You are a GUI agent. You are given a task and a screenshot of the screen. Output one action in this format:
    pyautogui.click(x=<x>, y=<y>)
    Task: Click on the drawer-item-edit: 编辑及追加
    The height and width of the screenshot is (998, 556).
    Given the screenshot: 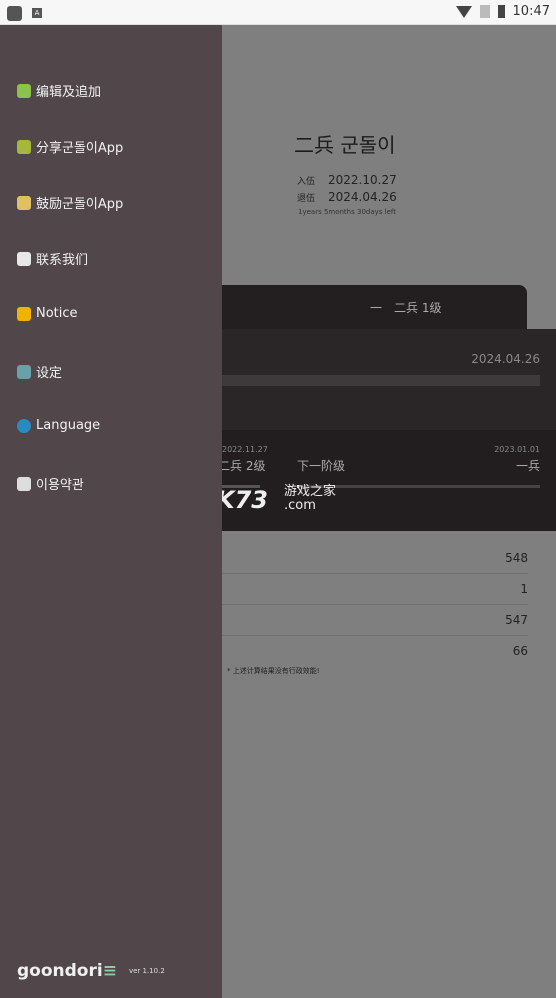 What is the action you would take?
    pyautogui.click(x=59, y=90)
    